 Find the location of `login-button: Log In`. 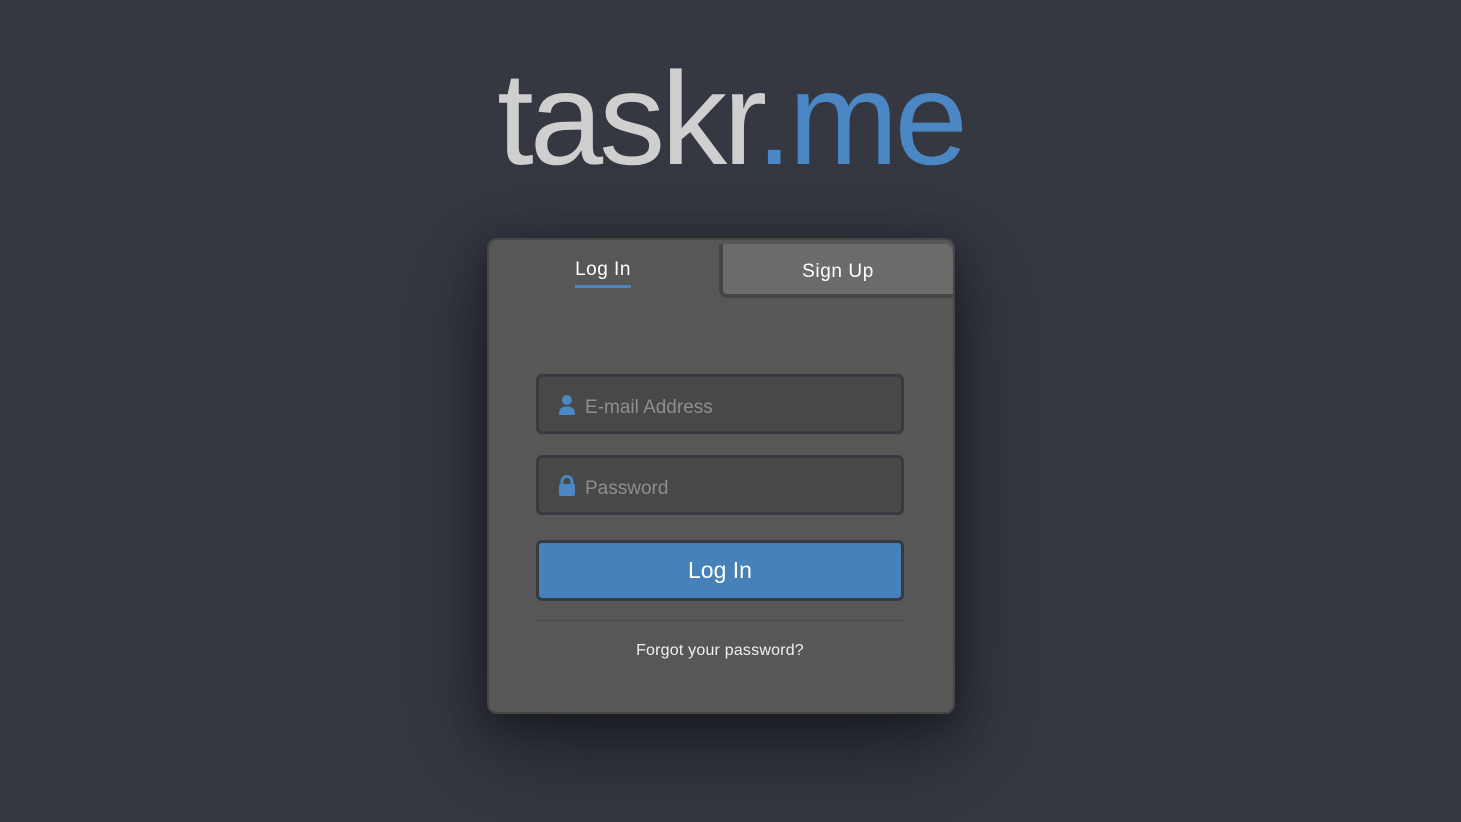

login-button: Log In is located at coordinates (720, 570).